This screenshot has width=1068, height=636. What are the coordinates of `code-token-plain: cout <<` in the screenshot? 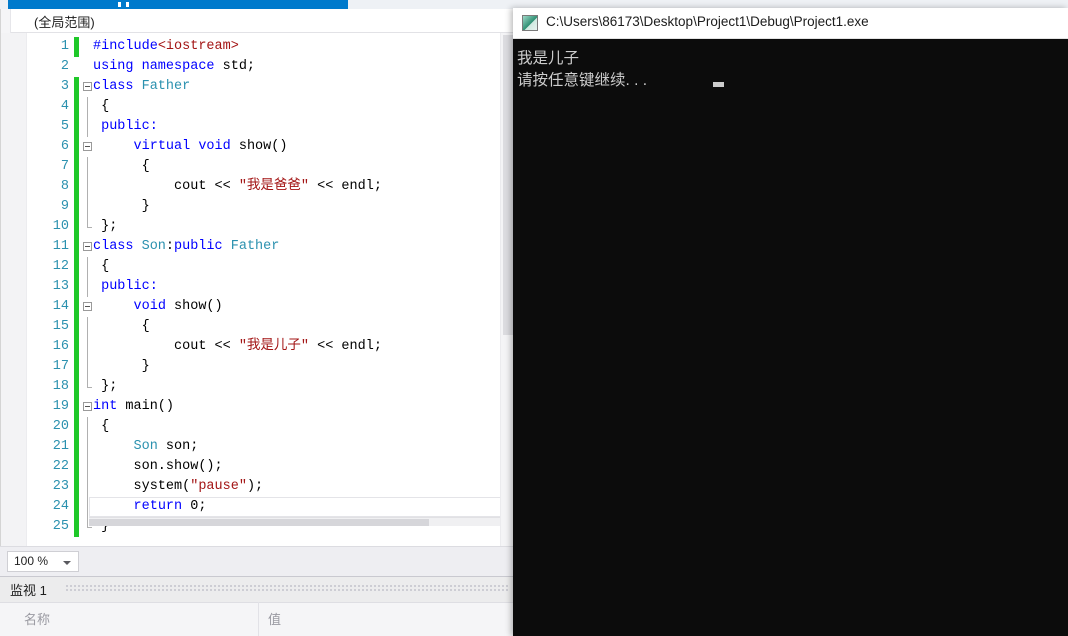 It's located at (166, 346).